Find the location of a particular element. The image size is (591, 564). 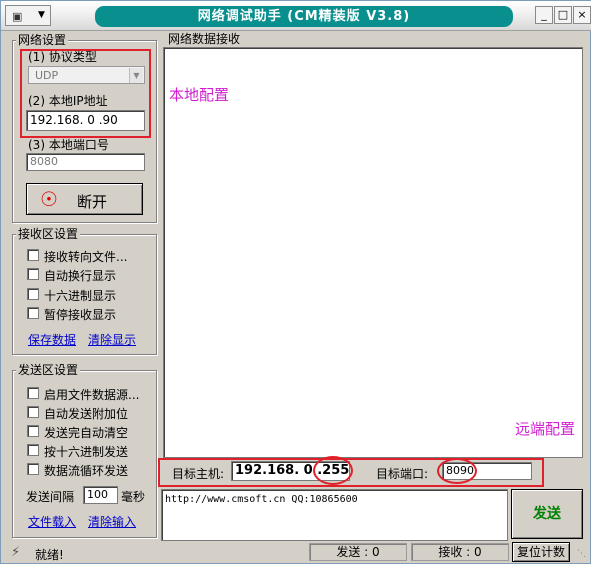

resize-grip-icon: ⋱ is located at coordinates (581, 554).